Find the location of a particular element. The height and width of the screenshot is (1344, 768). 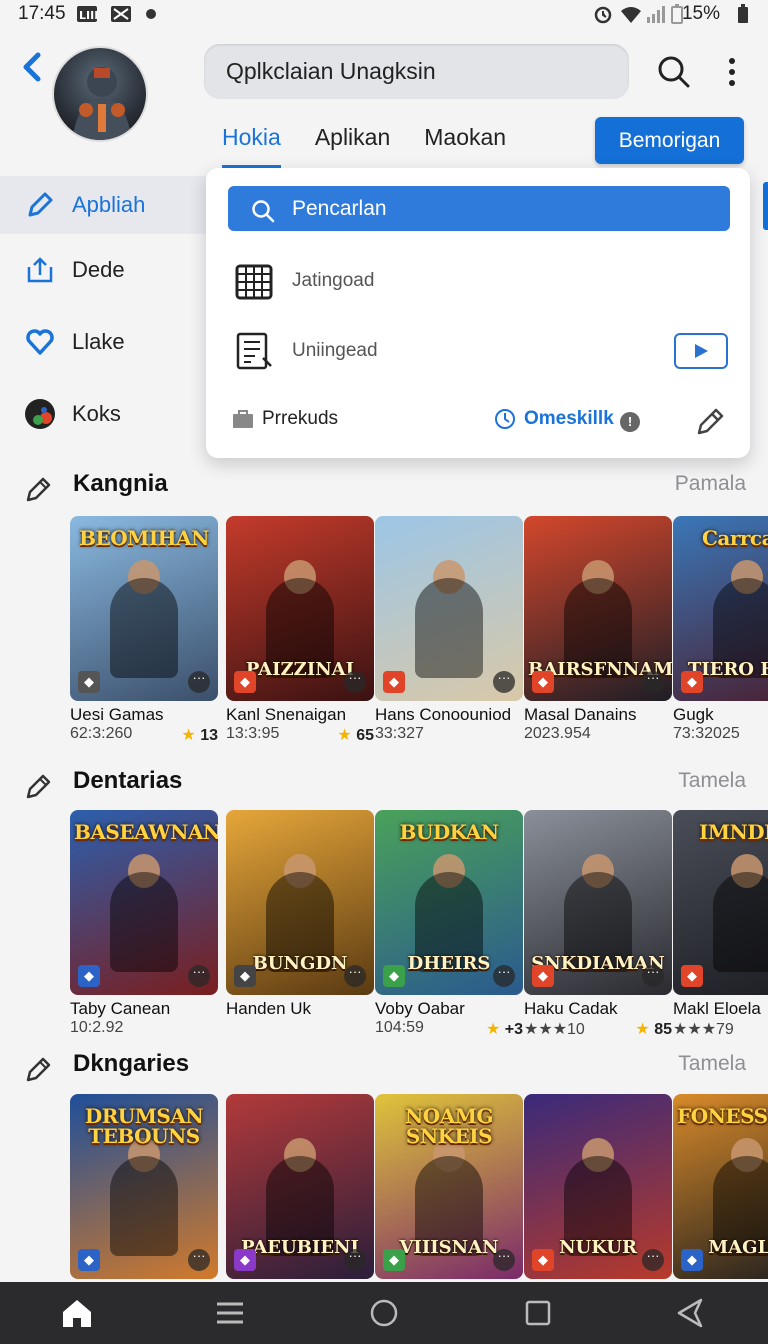

game-poster: NUKUR ◆ ··· is located at coordinates (598, 1186).